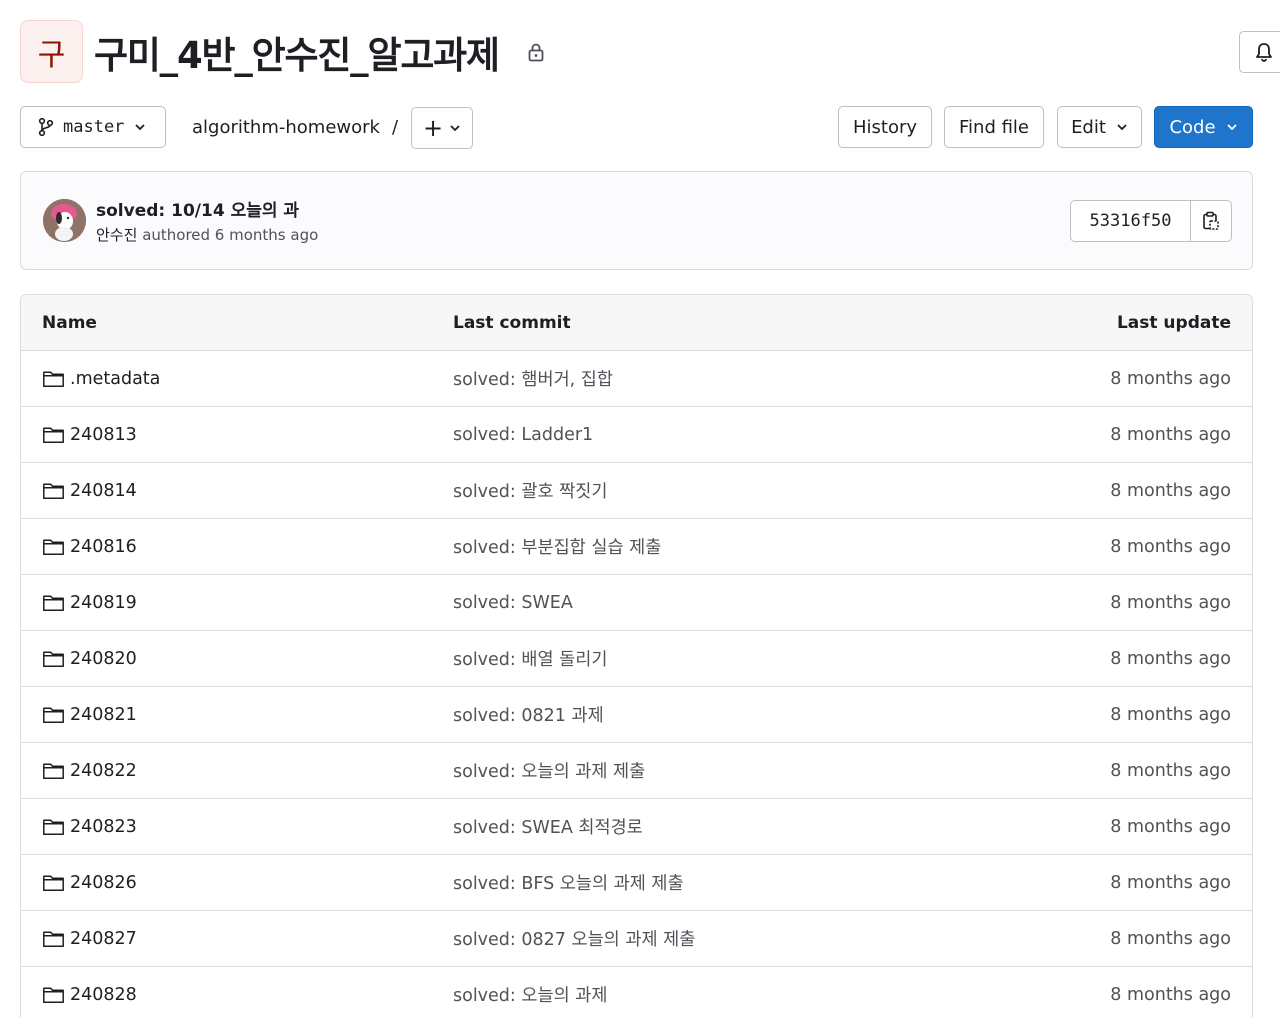  What do you see at coordinates (1173, 322) in the screenshot?
I see `header-last-update: Last update` at bounding box center [1173, 322].